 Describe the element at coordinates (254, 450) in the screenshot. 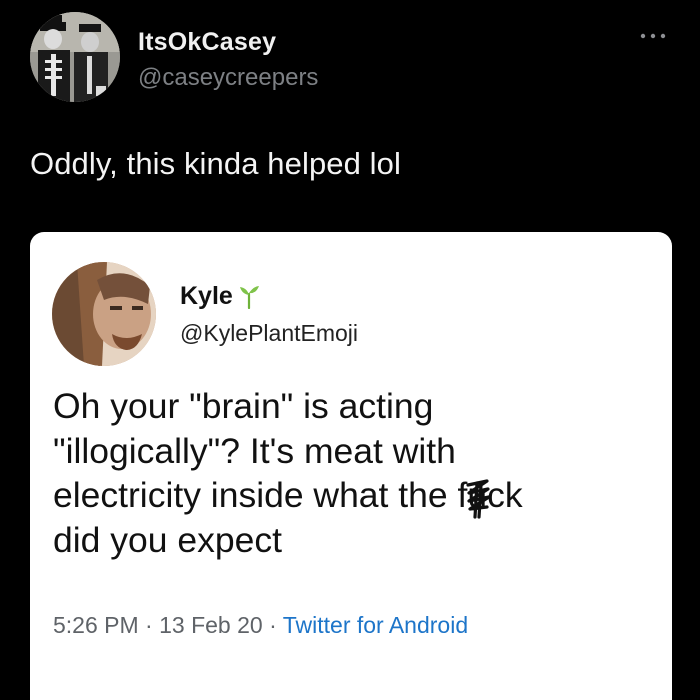

I see `quoted-text-line: "illogically"? It's meat with` at that location.